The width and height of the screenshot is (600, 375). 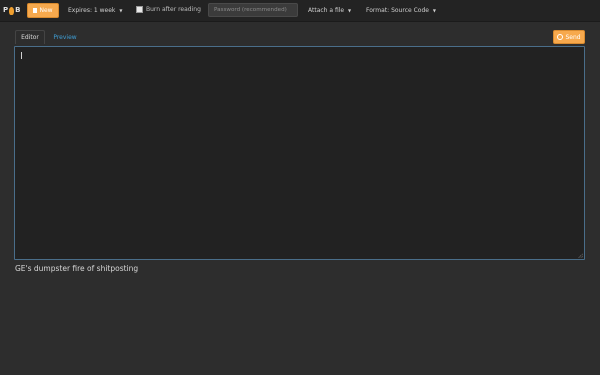 I want to click on format-dropdown: Format: Source Code ▼, so click(x=401, y=10).